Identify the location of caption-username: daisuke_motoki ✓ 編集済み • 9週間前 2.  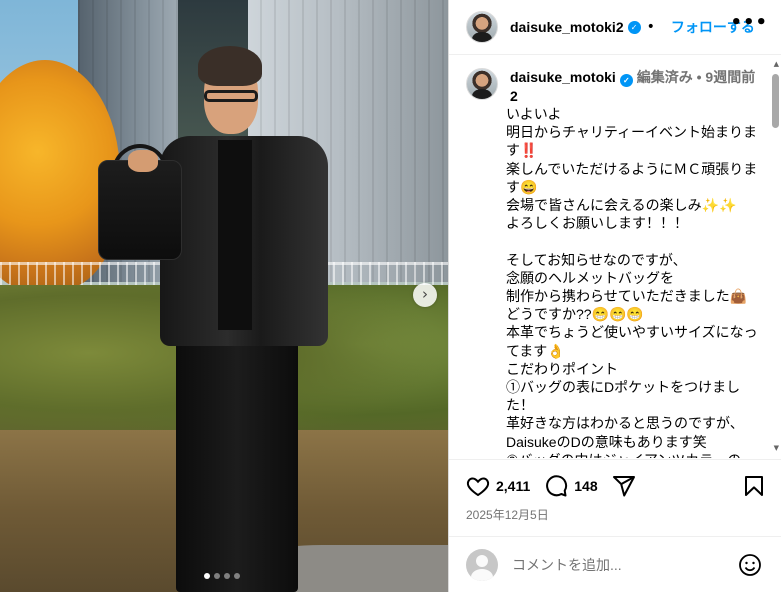
(632, 86).